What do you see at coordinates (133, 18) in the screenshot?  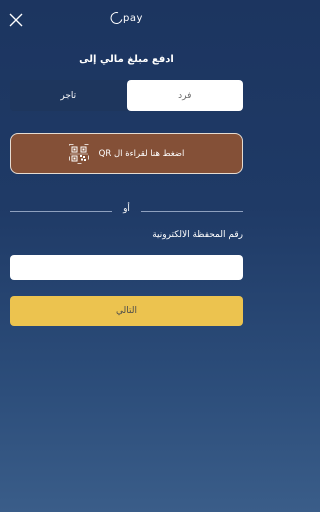 I see `logo-text: pay` at bounding box center [133, 18].